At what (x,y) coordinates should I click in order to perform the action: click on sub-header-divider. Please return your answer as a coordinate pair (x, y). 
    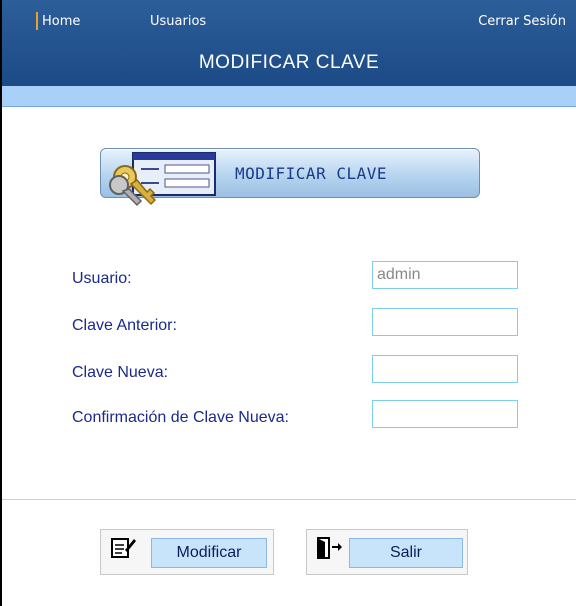
    Looking at the image, I should click on (289, 106).